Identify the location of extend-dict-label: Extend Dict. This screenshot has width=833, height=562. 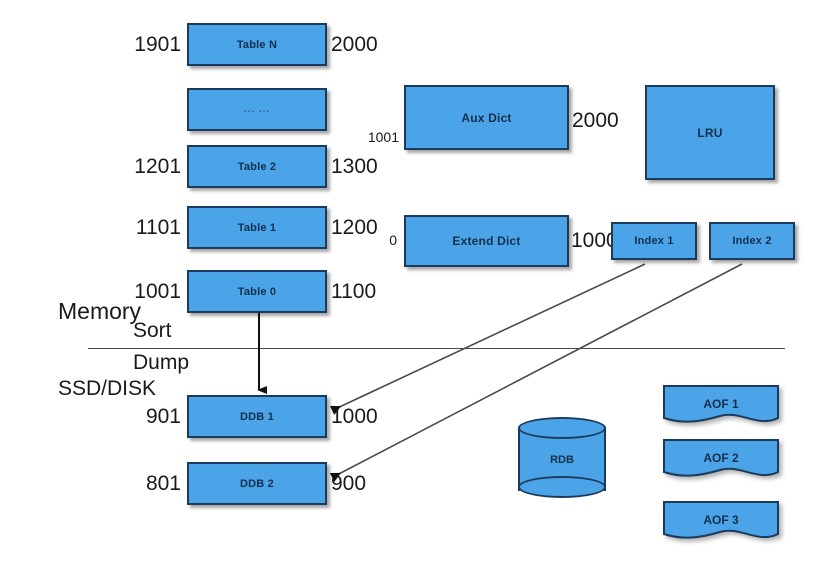
(486, 241).